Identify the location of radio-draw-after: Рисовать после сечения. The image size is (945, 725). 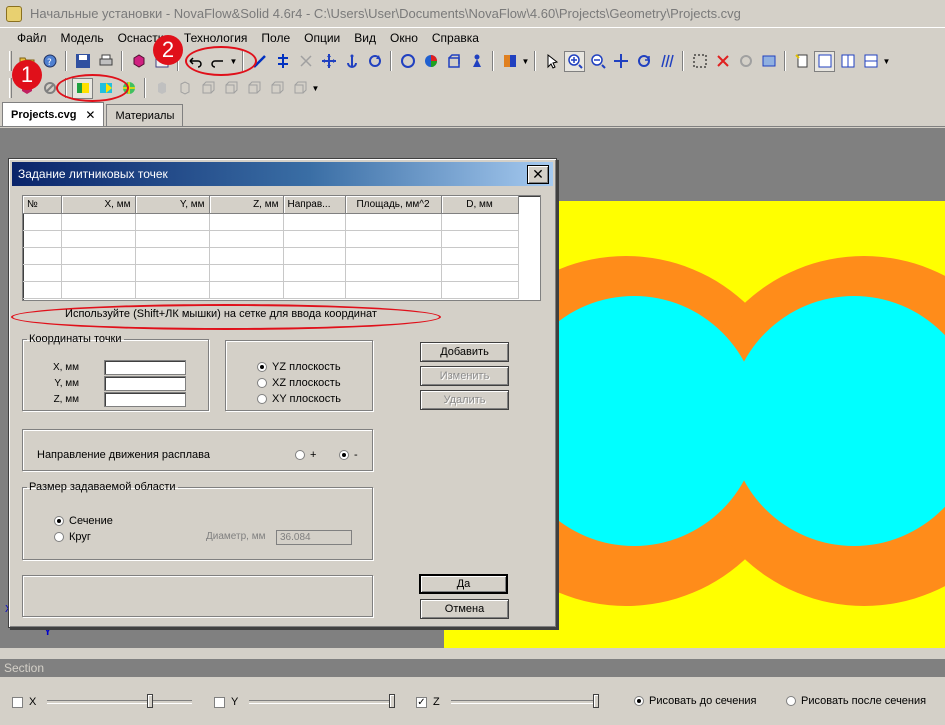
(856, 701).